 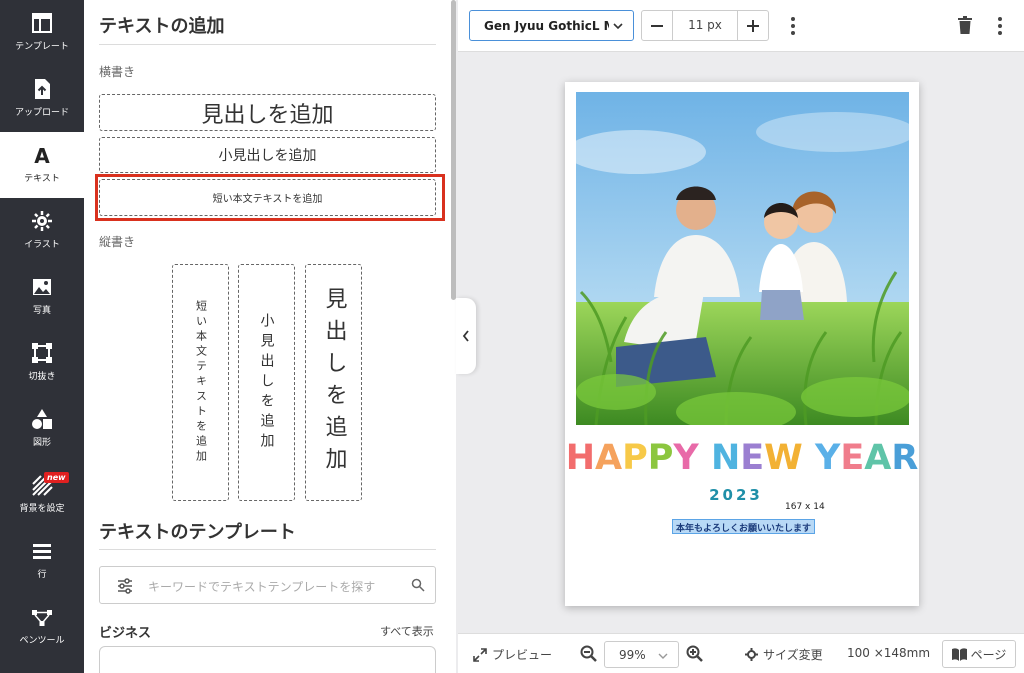 I want to click on template-card, so click(x=267, y=659).